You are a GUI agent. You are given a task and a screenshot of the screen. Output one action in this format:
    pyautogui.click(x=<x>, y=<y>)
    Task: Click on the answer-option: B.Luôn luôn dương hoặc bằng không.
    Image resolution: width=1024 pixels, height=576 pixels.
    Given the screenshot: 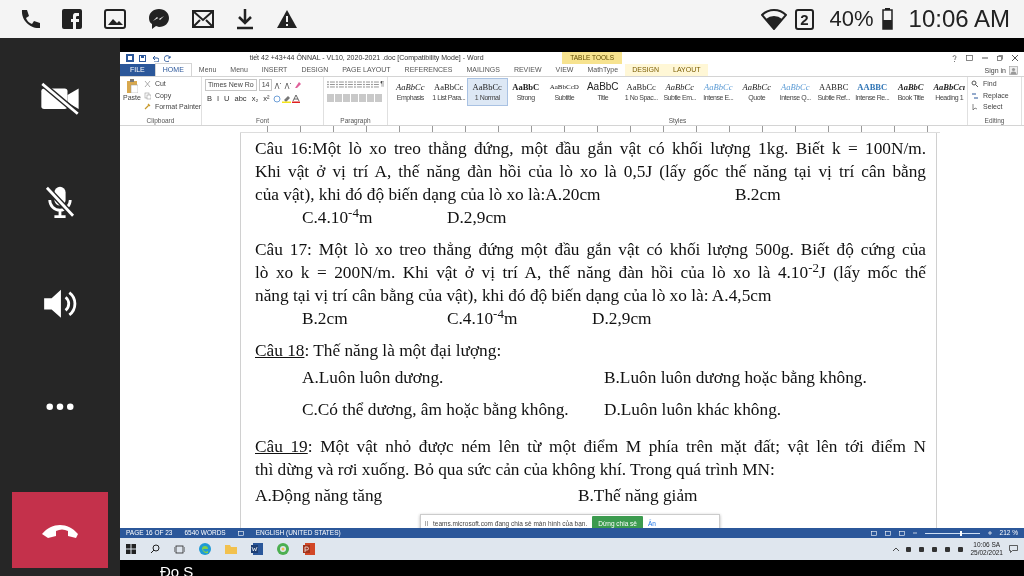 What is the action you would take?
    pyautogui.click(x=735, y=377)
    